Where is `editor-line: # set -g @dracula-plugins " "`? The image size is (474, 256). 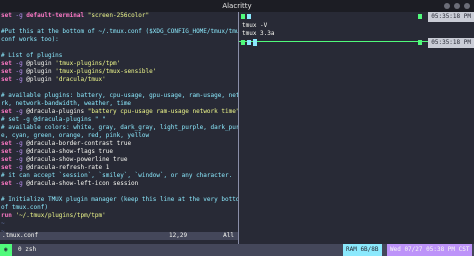 editor-line: # set -g @dracula-plugins " " is located at coordinates (119, 120).